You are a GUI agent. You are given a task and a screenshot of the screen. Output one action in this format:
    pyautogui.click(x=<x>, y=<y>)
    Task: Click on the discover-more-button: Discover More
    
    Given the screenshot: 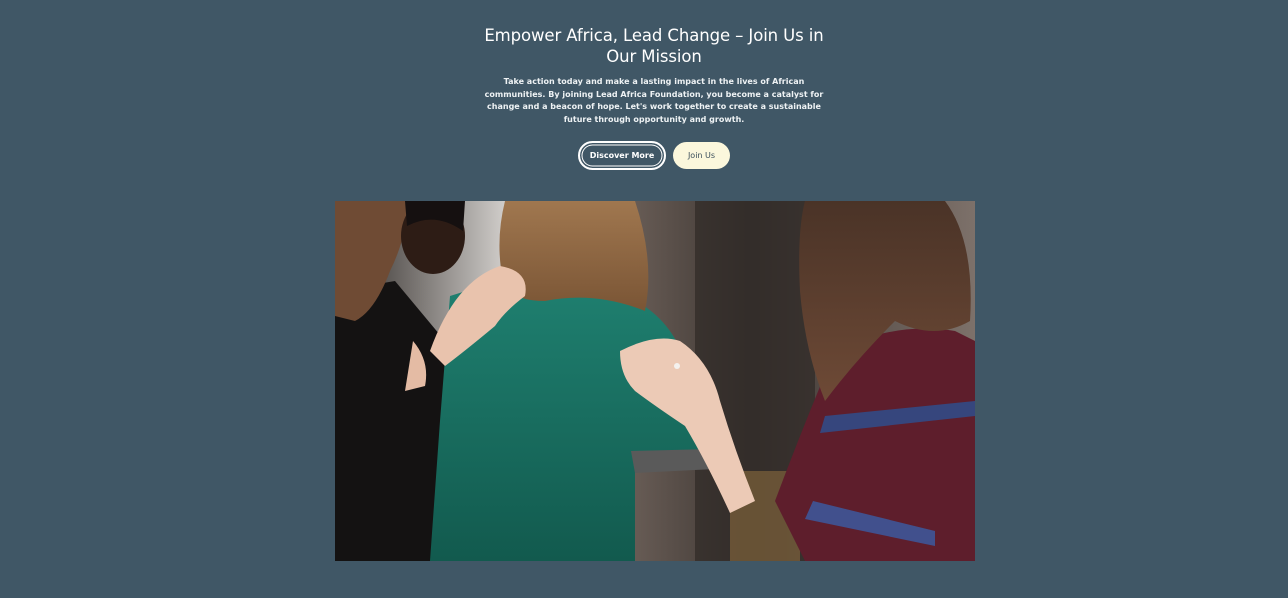 What is the action you would take?
    pyautogui.click(x=622, y=155)
    